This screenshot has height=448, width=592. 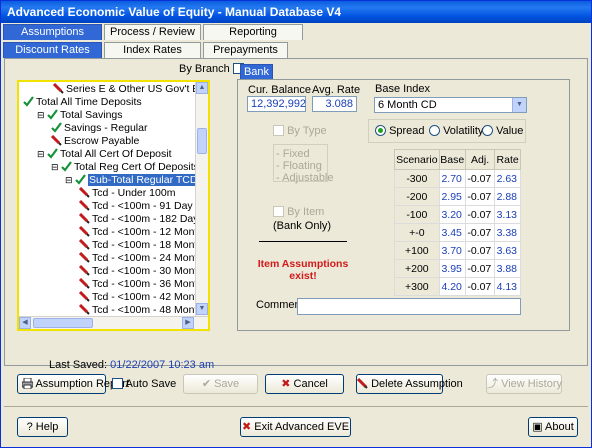 I want to click on tab-process-review: Process / Review, so click(x=152, y=32).